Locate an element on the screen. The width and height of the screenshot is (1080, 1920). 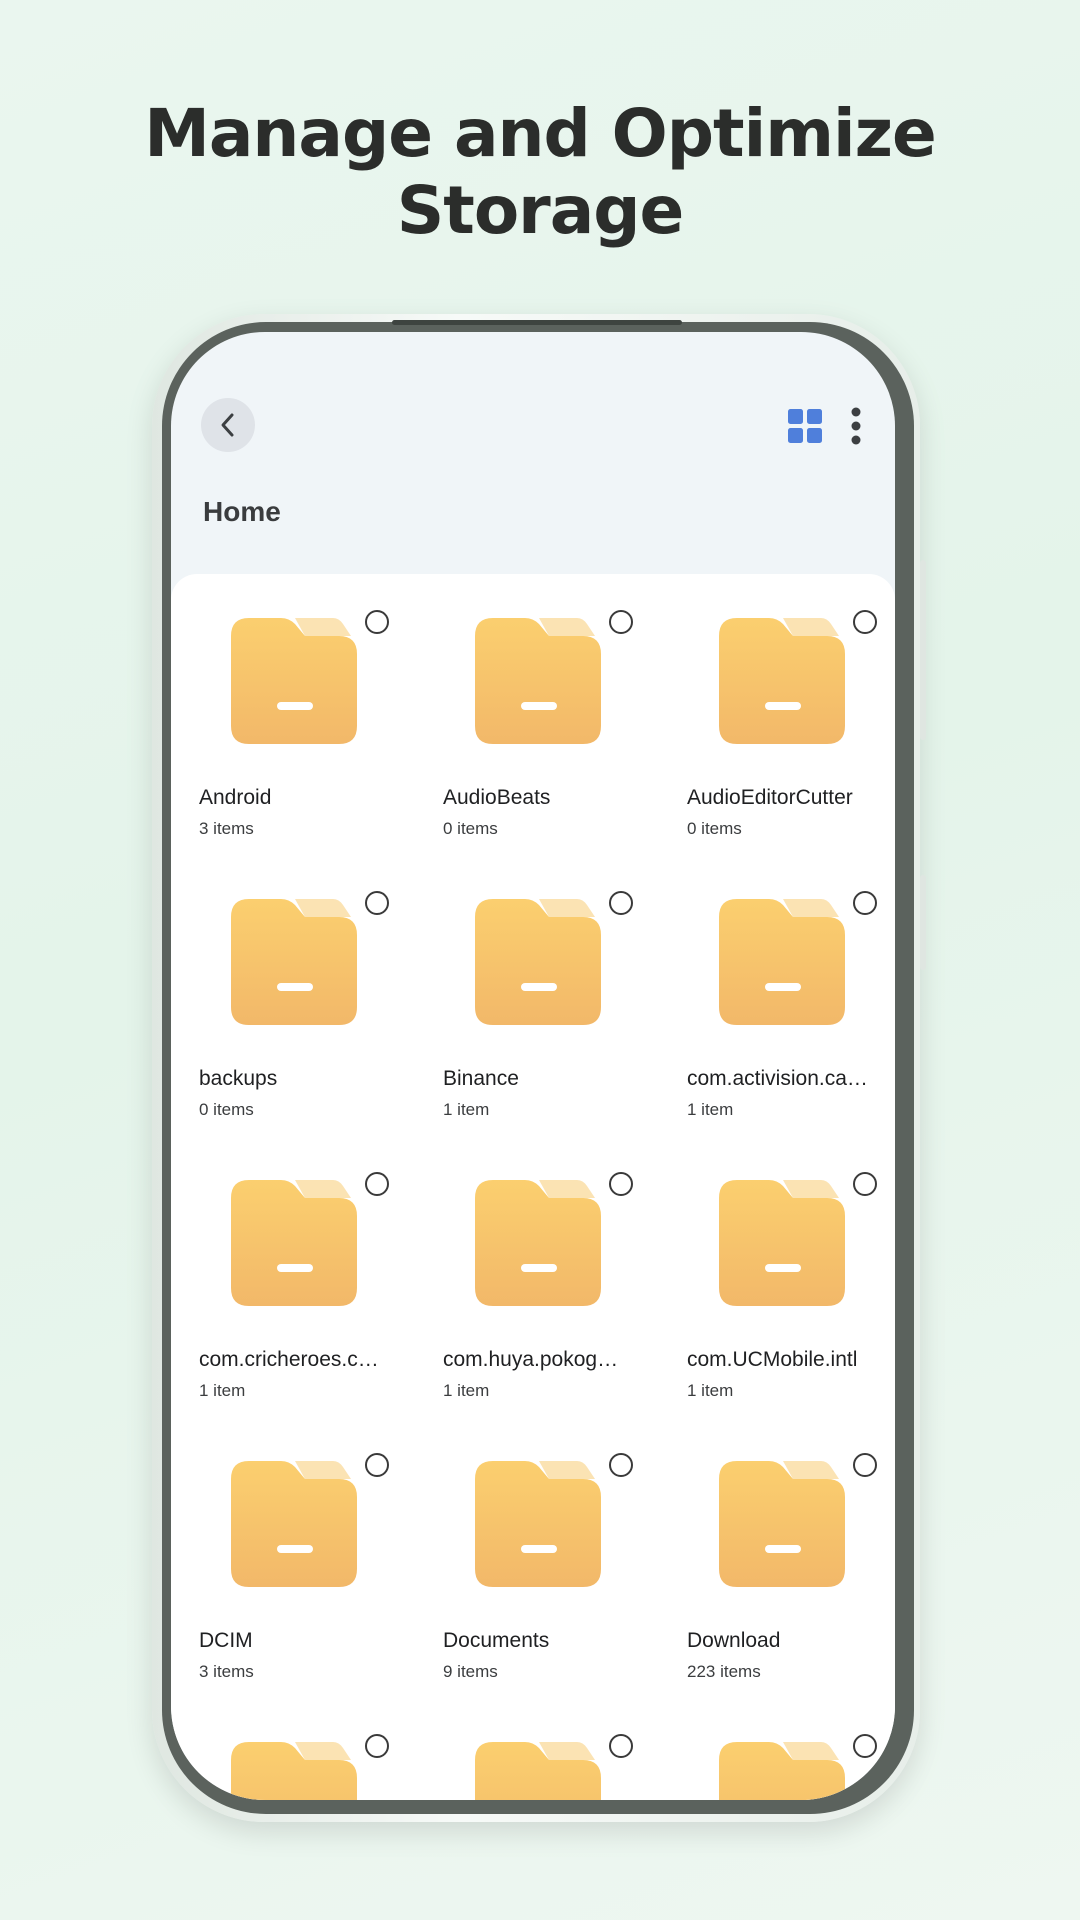
page-title: Home is located at coordinates (242, 511).